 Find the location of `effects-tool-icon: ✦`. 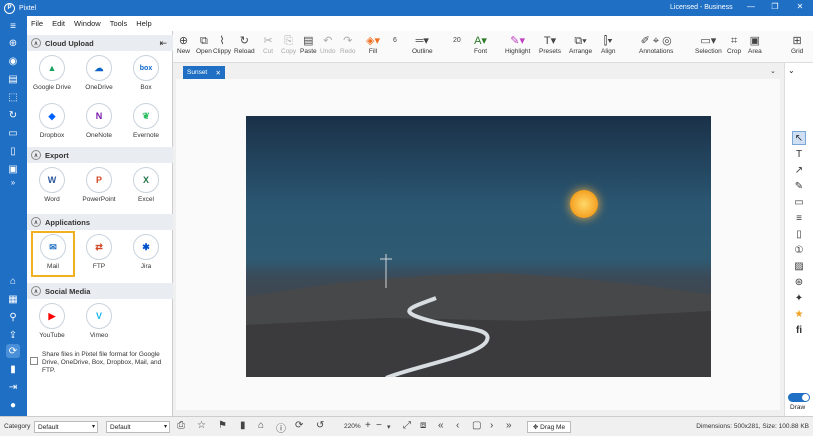

effects-tool-icon: ✦ is located at coordinates (799, 298).